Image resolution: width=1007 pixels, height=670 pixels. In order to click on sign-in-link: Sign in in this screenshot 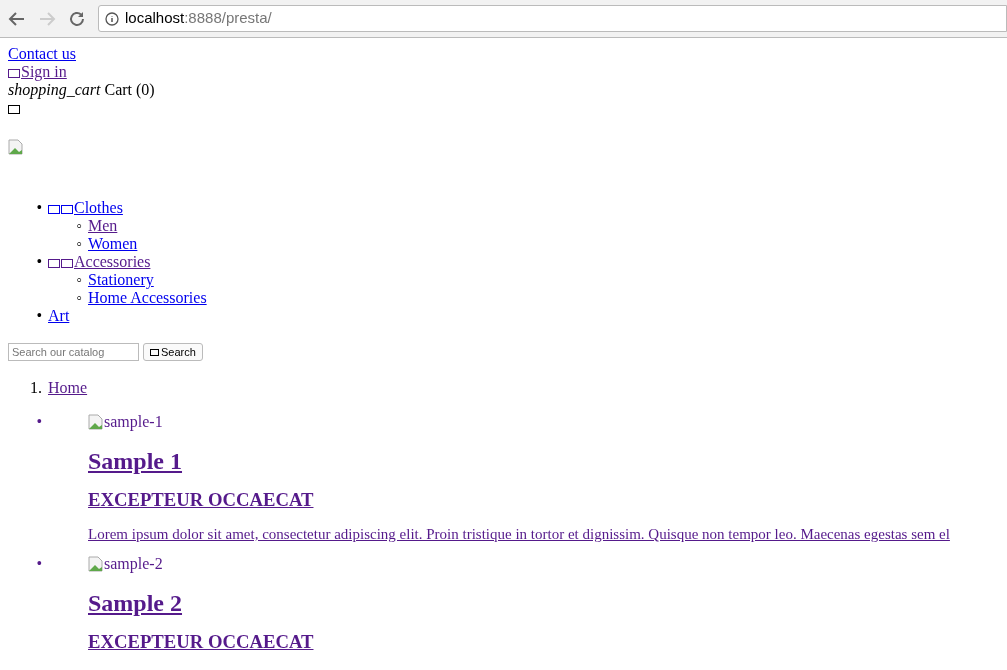, I will do `click(37, 71)`.